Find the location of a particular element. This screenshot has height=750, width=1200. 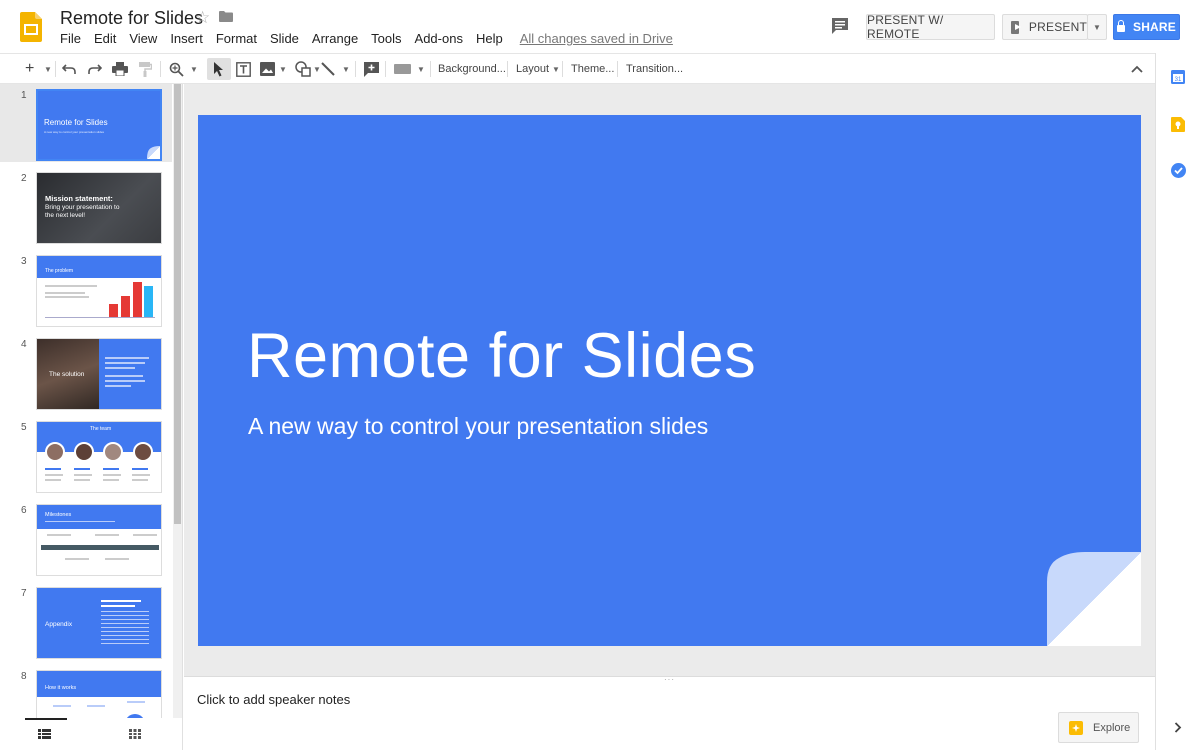

paint-format-icon is located at coordinates (145, 69).